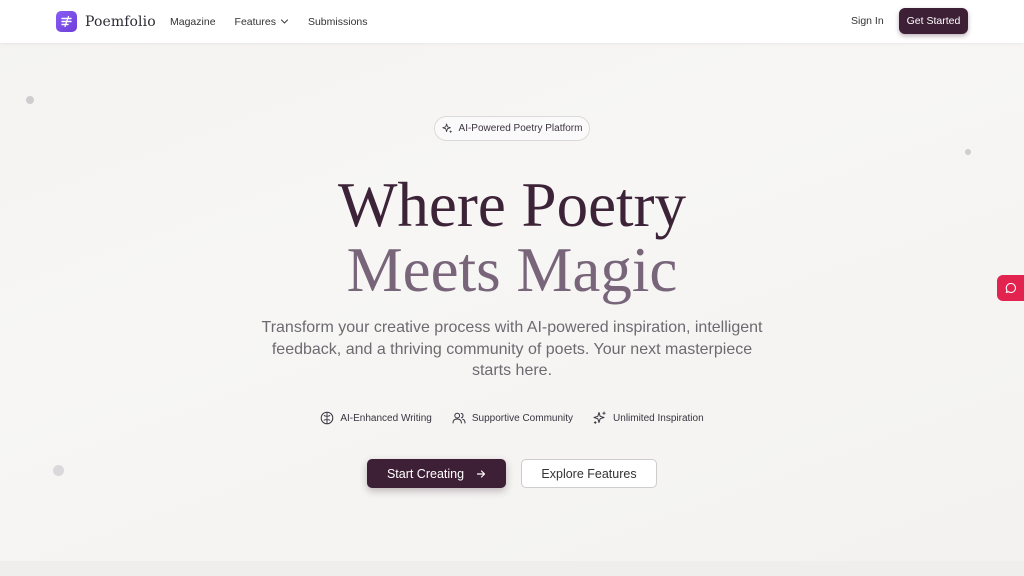  I want to click on start-creating-label: Start Creating, so click(425, 473).